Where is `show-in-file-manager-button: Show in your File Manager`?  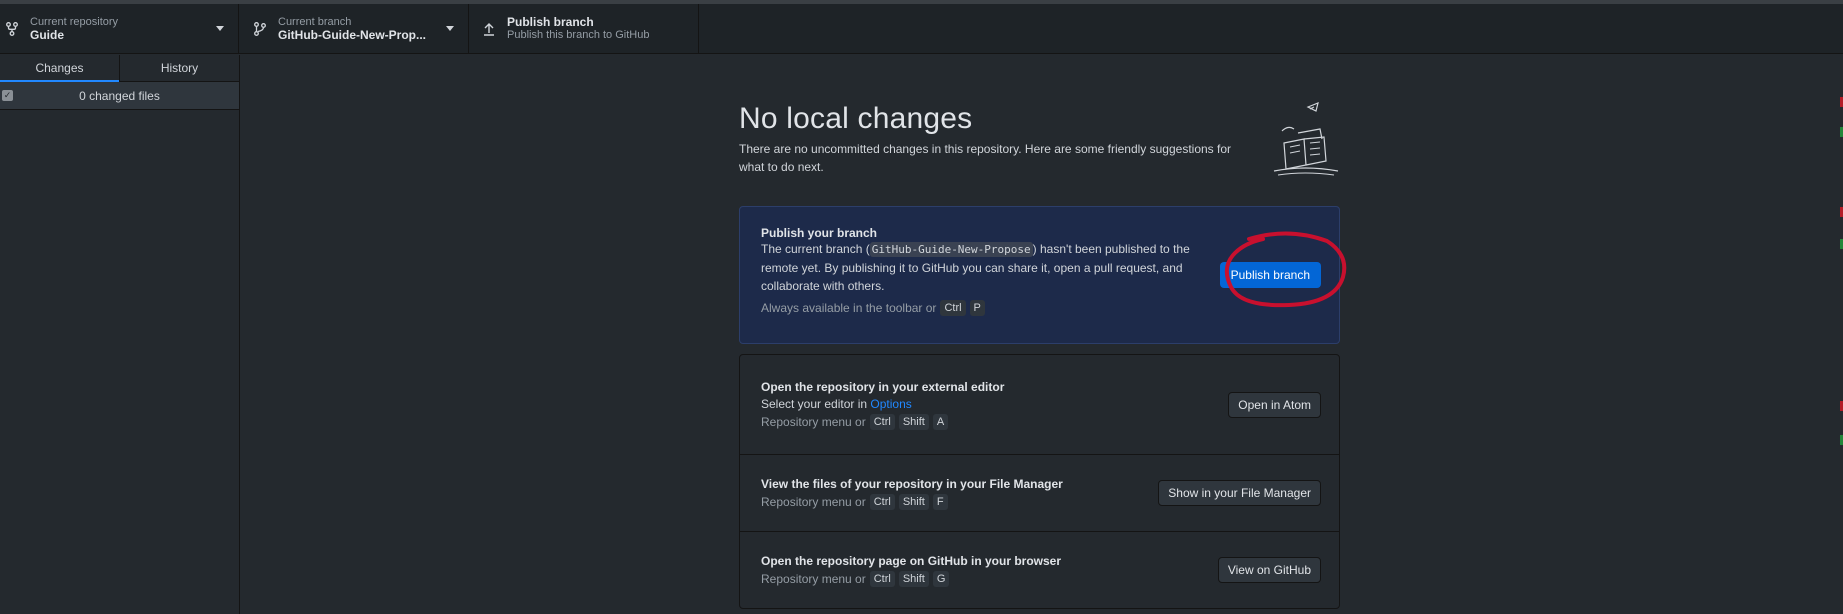 show-in-file-manager-button: Show in your File Manager is located at coordinates (1239, 493).